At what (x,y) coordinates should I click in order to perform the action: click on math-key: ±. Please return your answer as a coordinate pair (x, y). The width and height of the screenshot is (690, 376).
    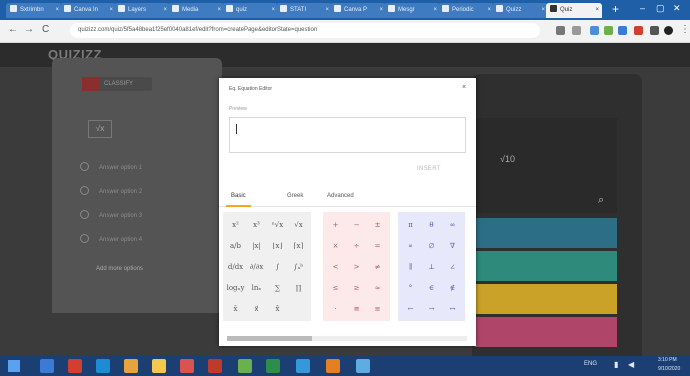
    Looking at the image, I should click on (377, 224).